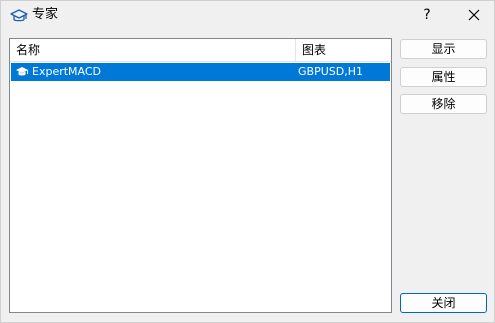 This screenshot has height=323, width=495. I want to click on list-header: 名称 图表, so click(200, 50).